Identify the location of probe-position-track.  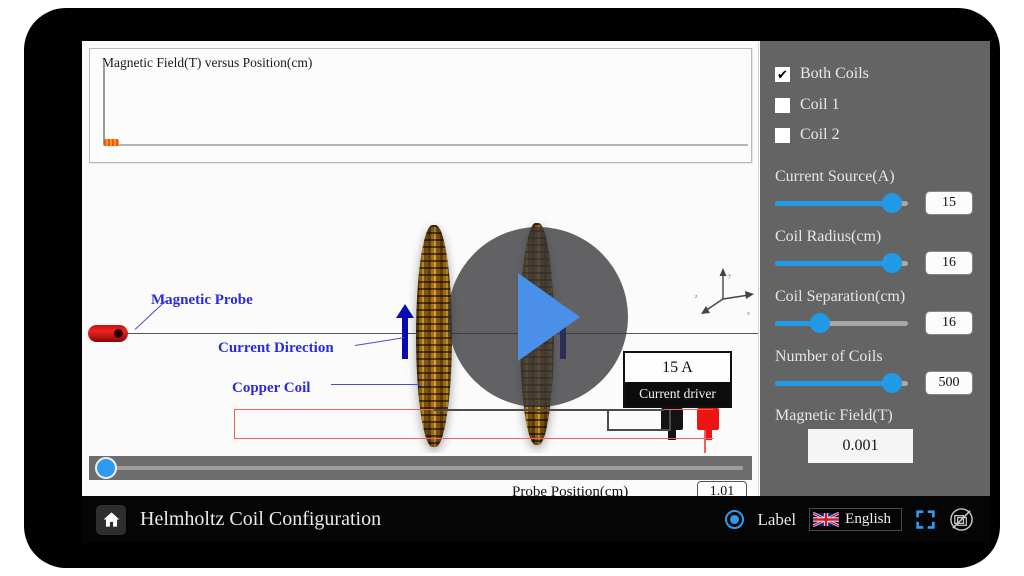
(423, 468).